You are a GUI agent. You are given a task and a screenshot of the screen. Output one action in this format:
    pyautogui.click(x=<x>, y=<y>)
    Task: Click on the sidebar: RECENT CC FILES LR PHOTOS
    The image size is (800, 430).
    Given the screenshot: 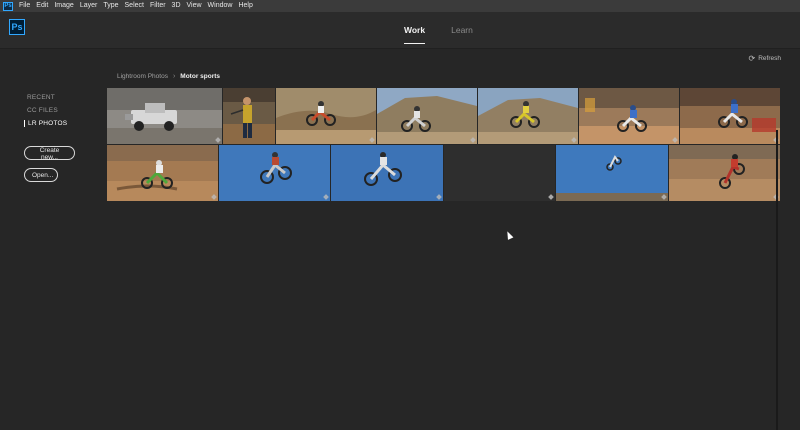 What is the action you would take?
    pyautogui.click(x=45, y=113)
    